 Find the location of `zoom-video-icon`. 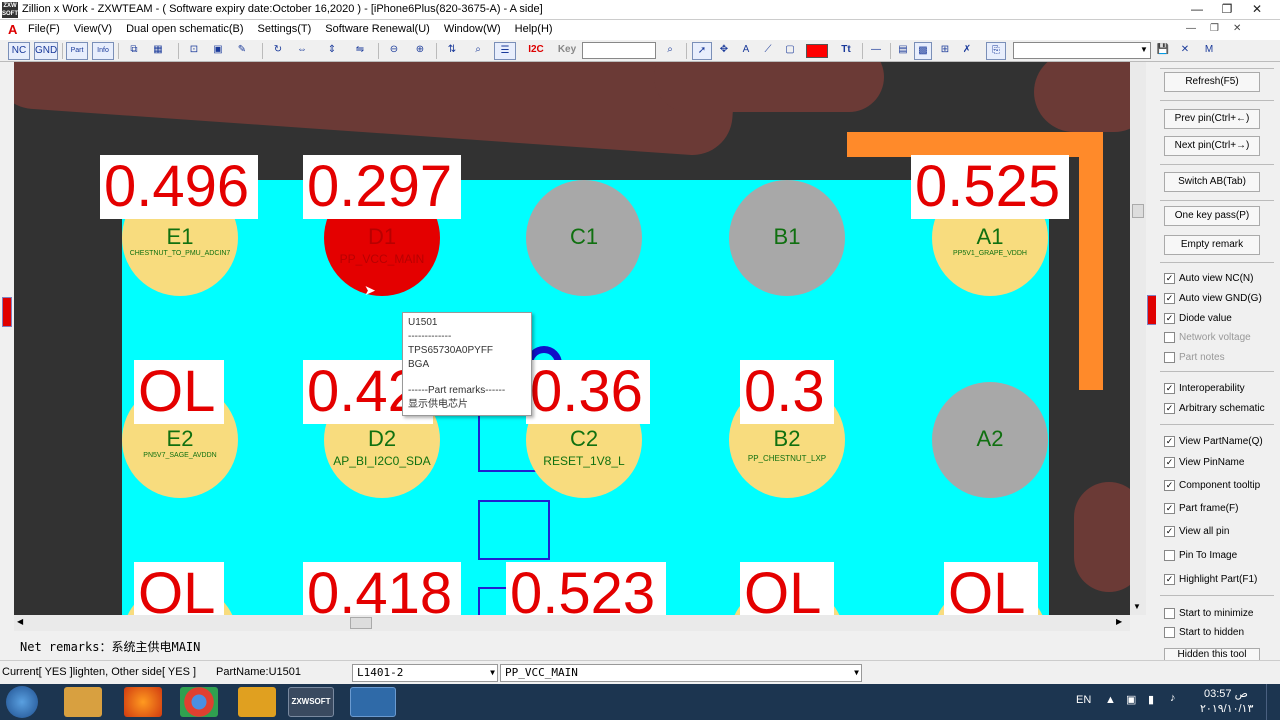

zoom-video-icon is located at coordinates (373, 702).